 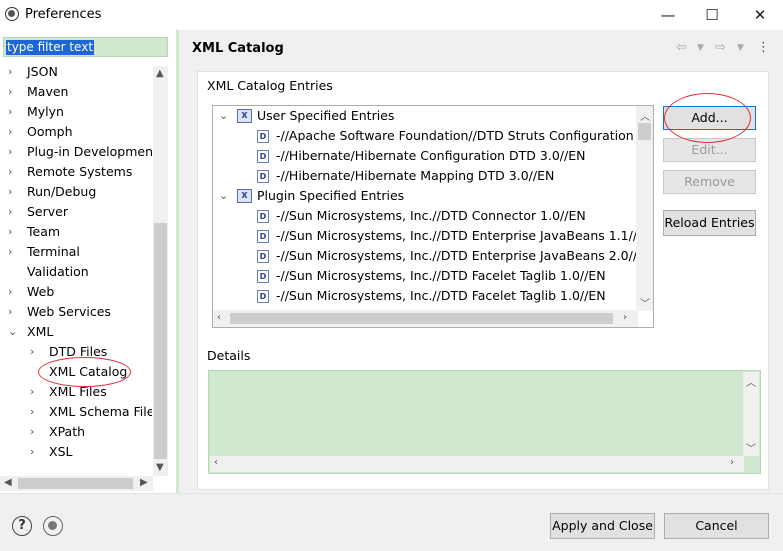 I want to click on reload-entries-button: Reload Entries, so click(x=709, y=223).